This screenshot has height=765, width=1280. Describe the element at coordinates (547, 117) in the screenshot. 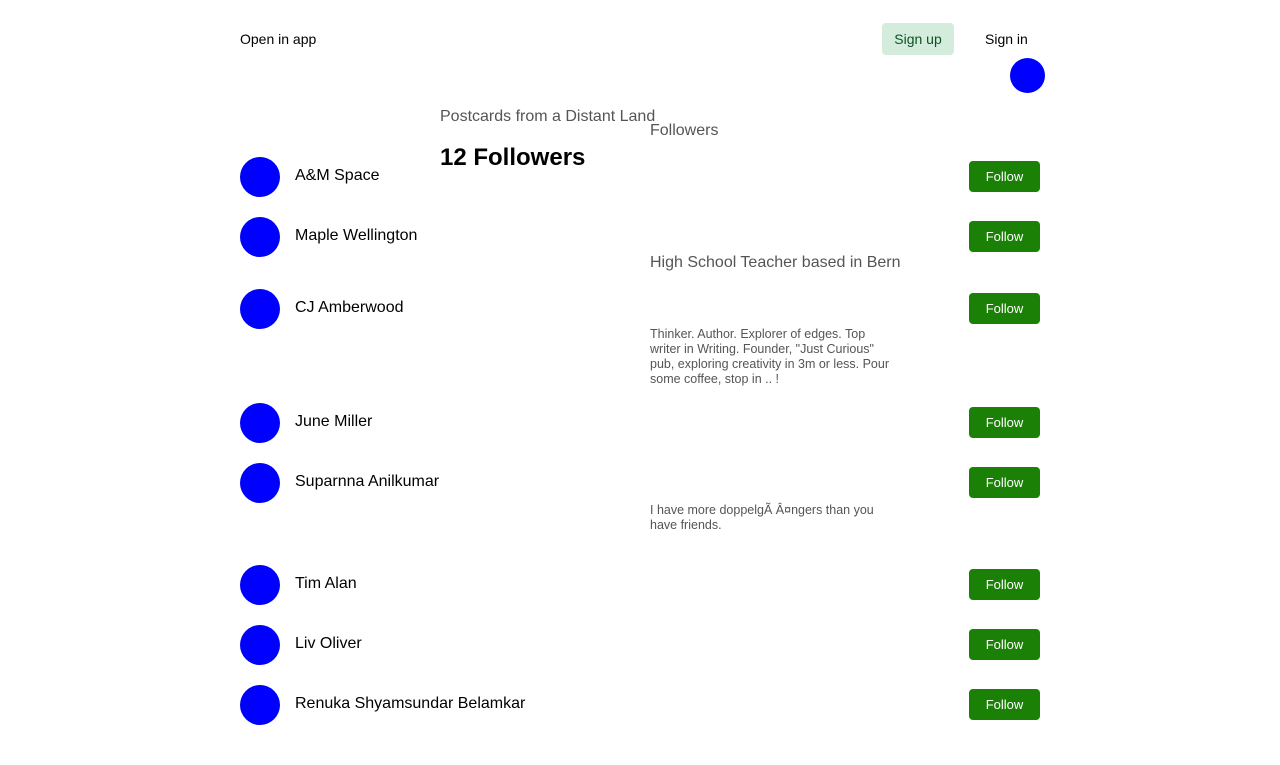

I see `publication-name: Postcards from a Distant Land` at that location.